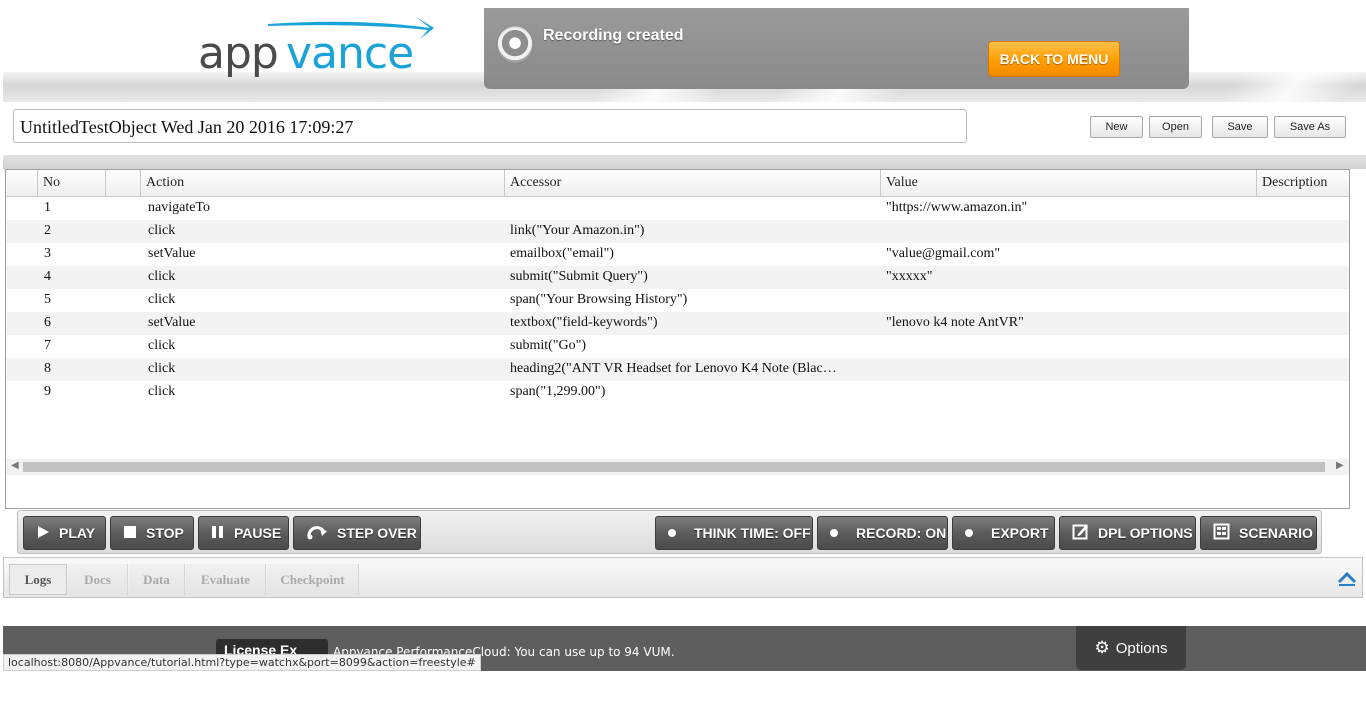 The height and width of the screenshot is (728, 1366). What do you see at coordinates (238, 53) in the screenshot?
I see `svg-text: app` at bounding box center [238, 53].